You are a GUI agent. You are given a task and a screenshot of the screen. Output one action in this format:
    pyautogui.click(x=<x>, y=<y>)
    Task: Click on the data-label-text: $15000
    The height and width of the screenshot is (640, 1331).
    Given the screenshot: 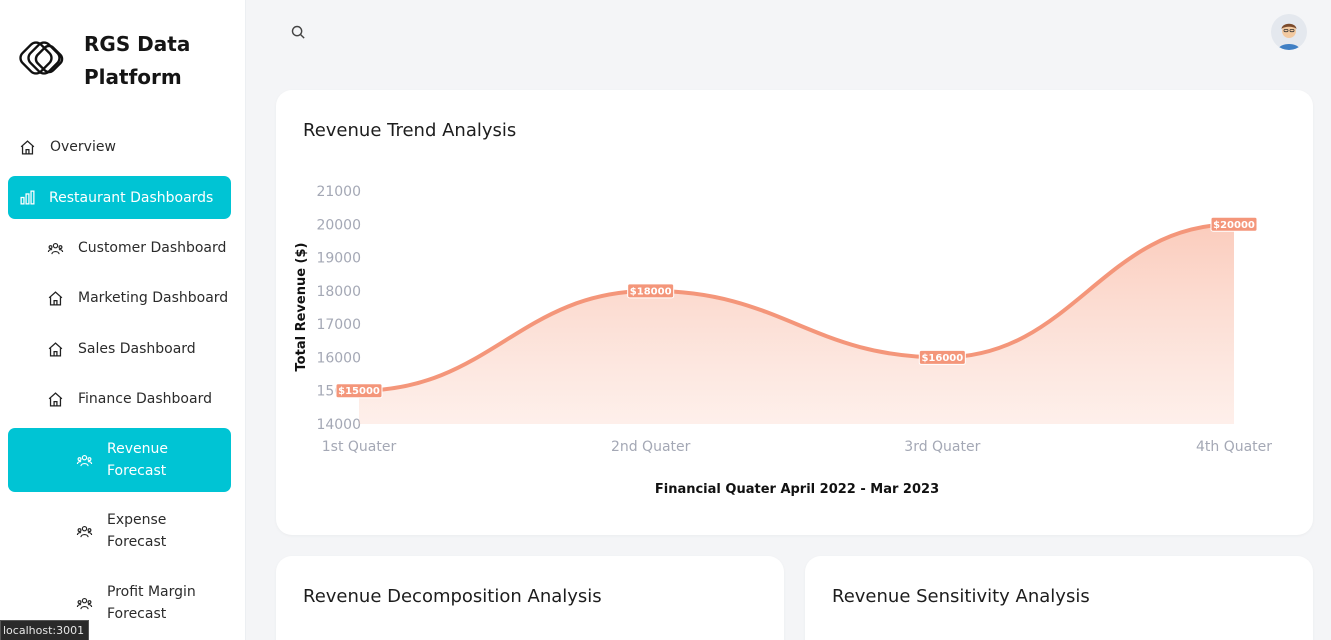 What is the action you would take?
    pyautogui.click(x=359, y=391)
    